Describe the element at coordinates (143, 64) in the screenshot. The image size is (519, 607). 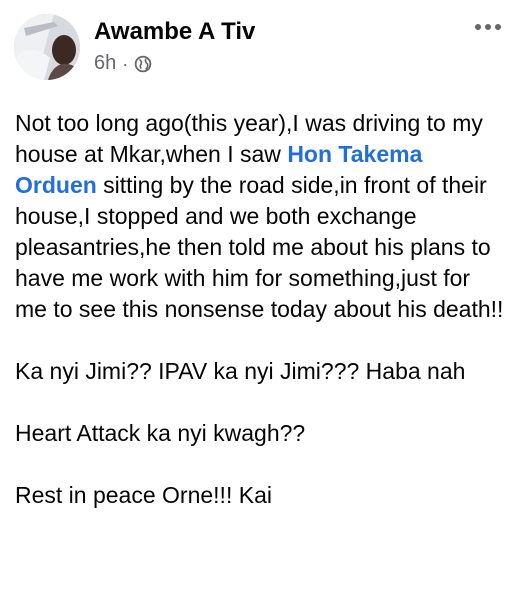
I see `globe-icon` at that location.